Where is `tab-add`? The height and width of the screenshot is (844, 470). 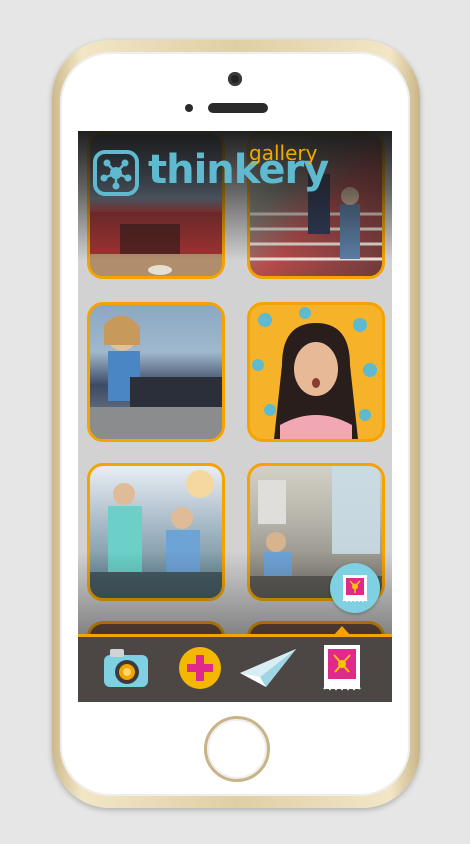
tab-add is located at coordinates (200, 668).